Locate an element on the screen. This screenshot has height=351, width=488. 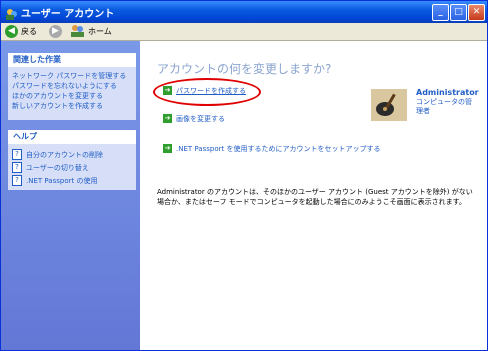
forward-button: ▶ is located at coordinates (55, 31).